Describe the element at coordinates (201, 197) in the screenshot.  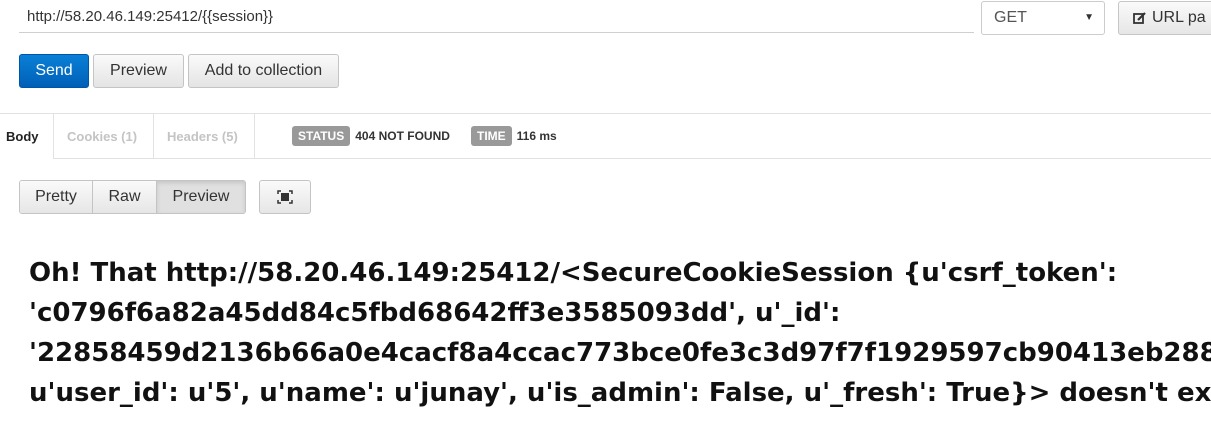
I see `view-preview-button: Preview` at that location.